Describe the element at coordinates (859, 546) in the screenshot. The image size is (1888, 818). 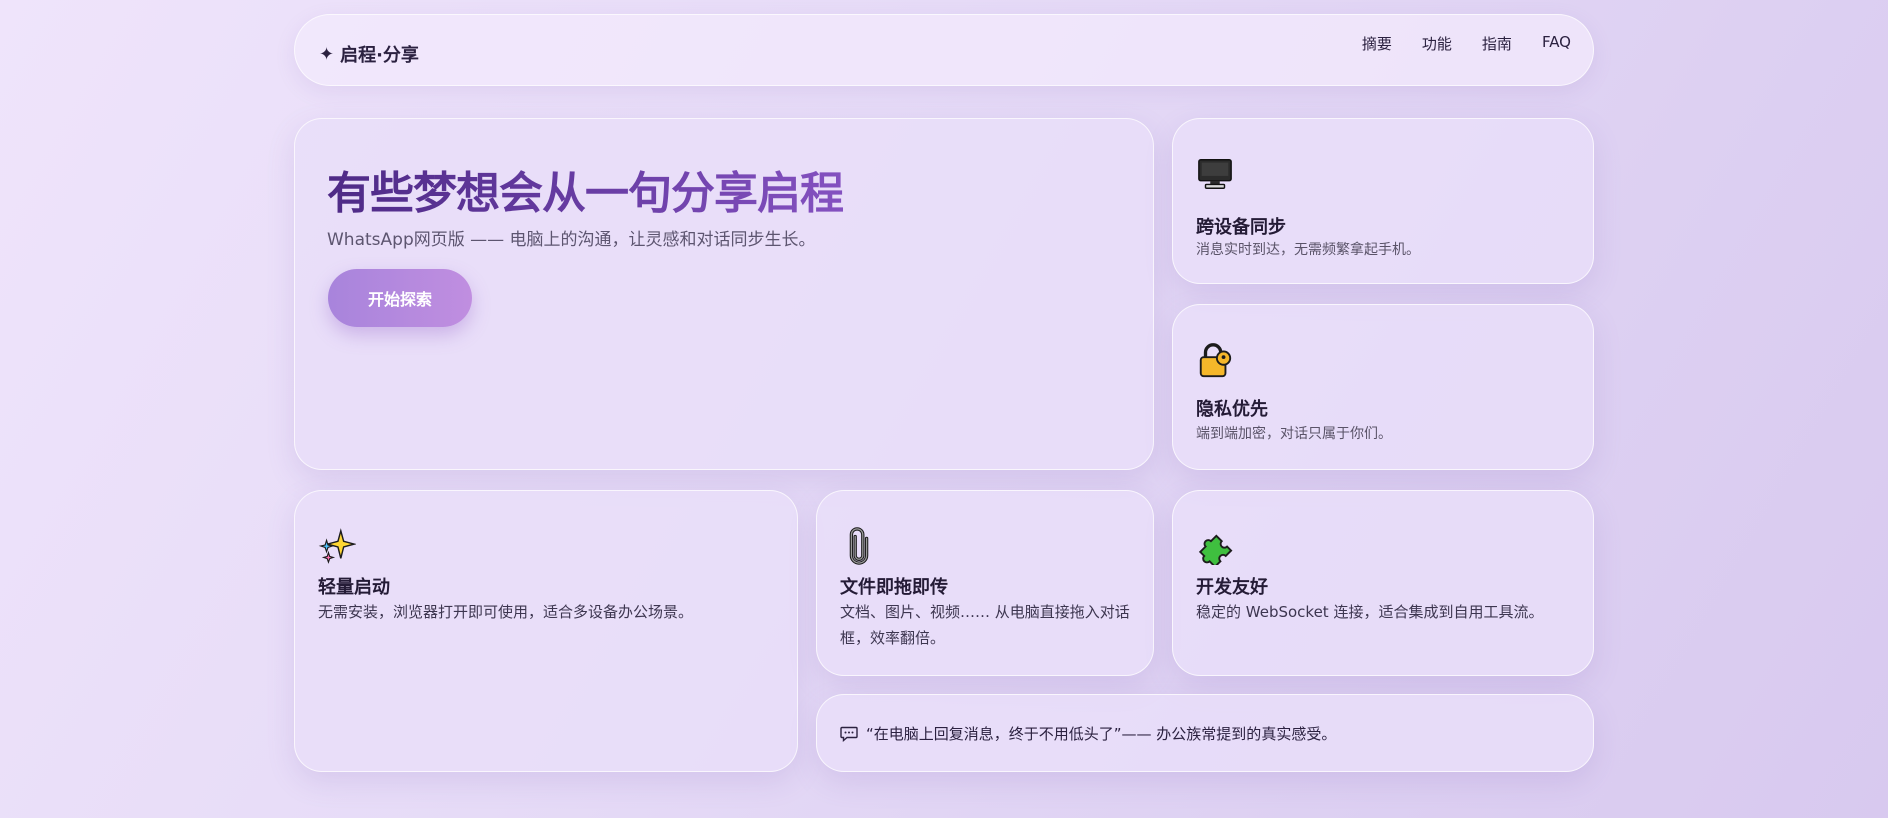
I see `paperclip-icon` at that location.